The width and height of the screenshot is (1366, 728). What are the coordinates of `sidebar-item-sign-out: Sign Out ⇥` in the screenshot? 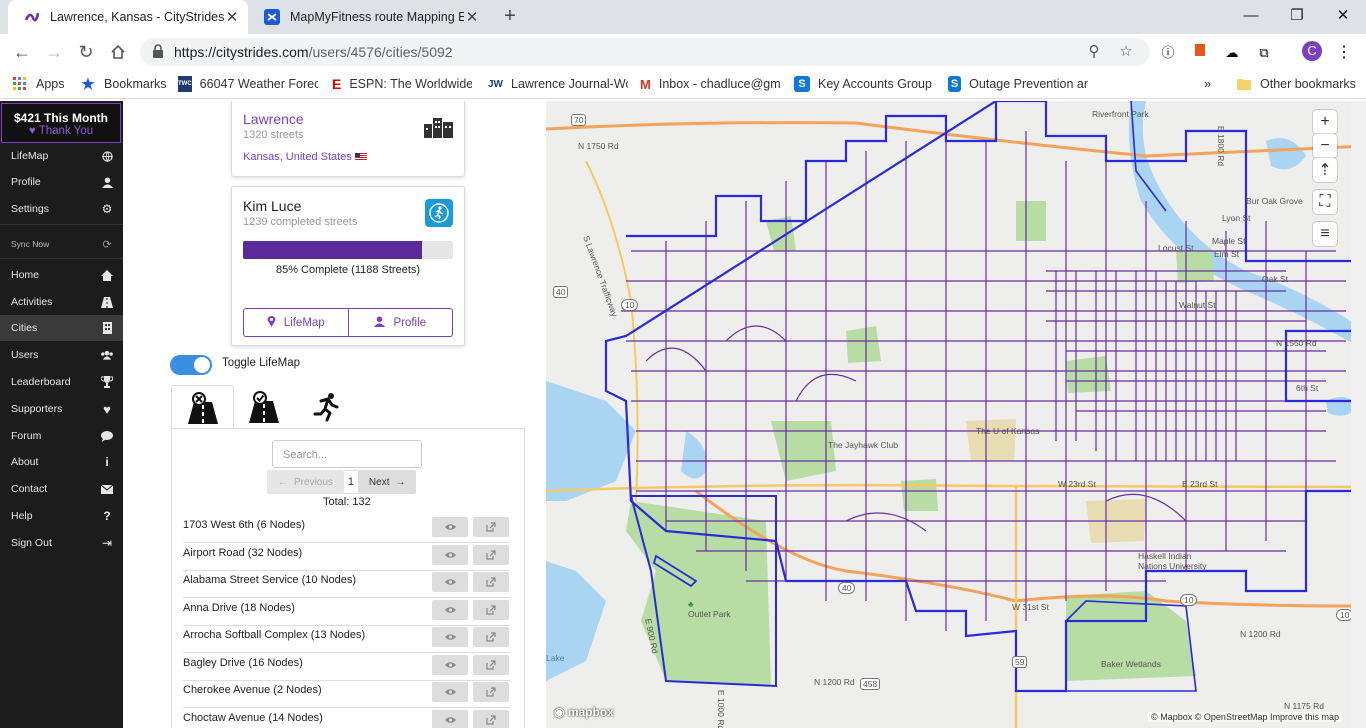 It's located at (61, 543).